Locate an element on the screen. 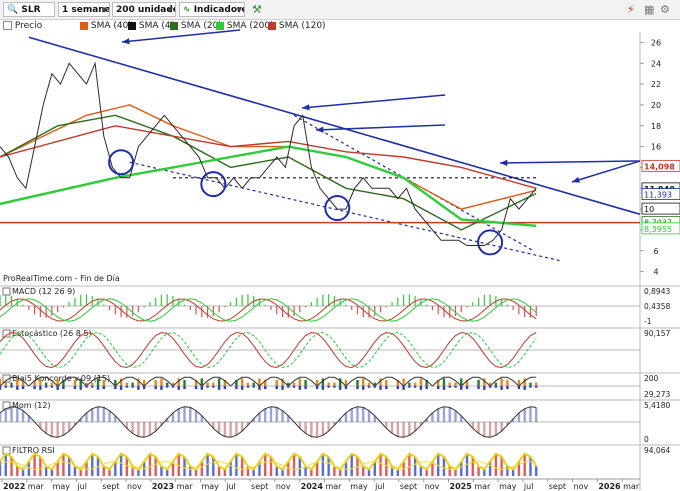 This screenshot has height=491, width=680. panel-title: FILTRO RSI is located at coordinates (33, 450).